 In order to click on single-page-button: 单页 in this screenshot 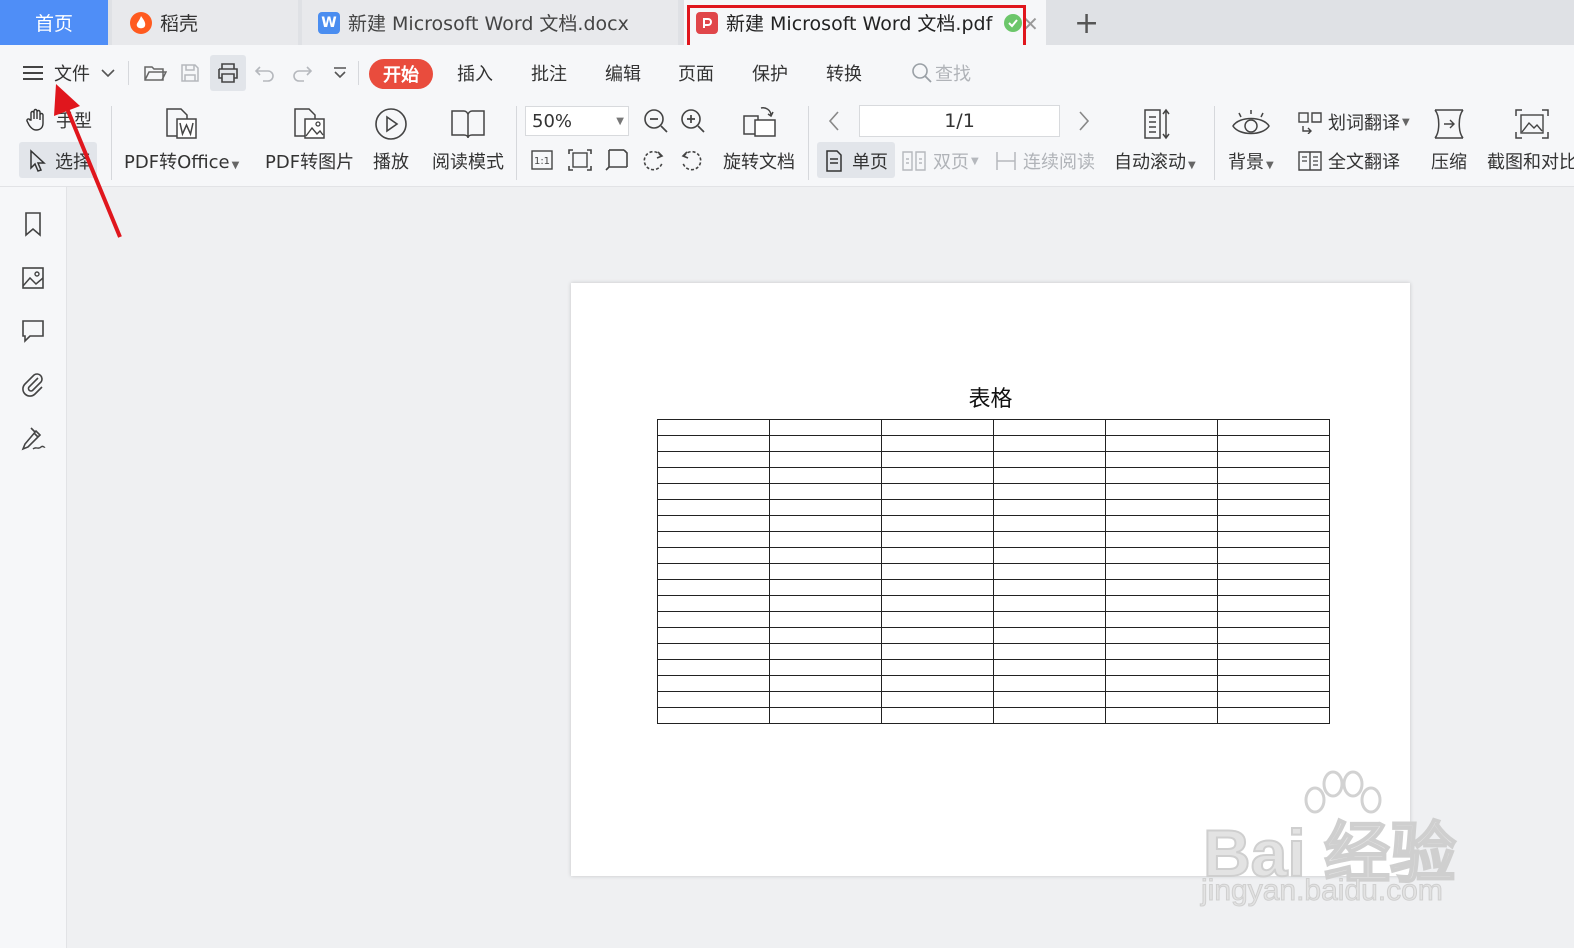, I will do `click(856, 161)`.